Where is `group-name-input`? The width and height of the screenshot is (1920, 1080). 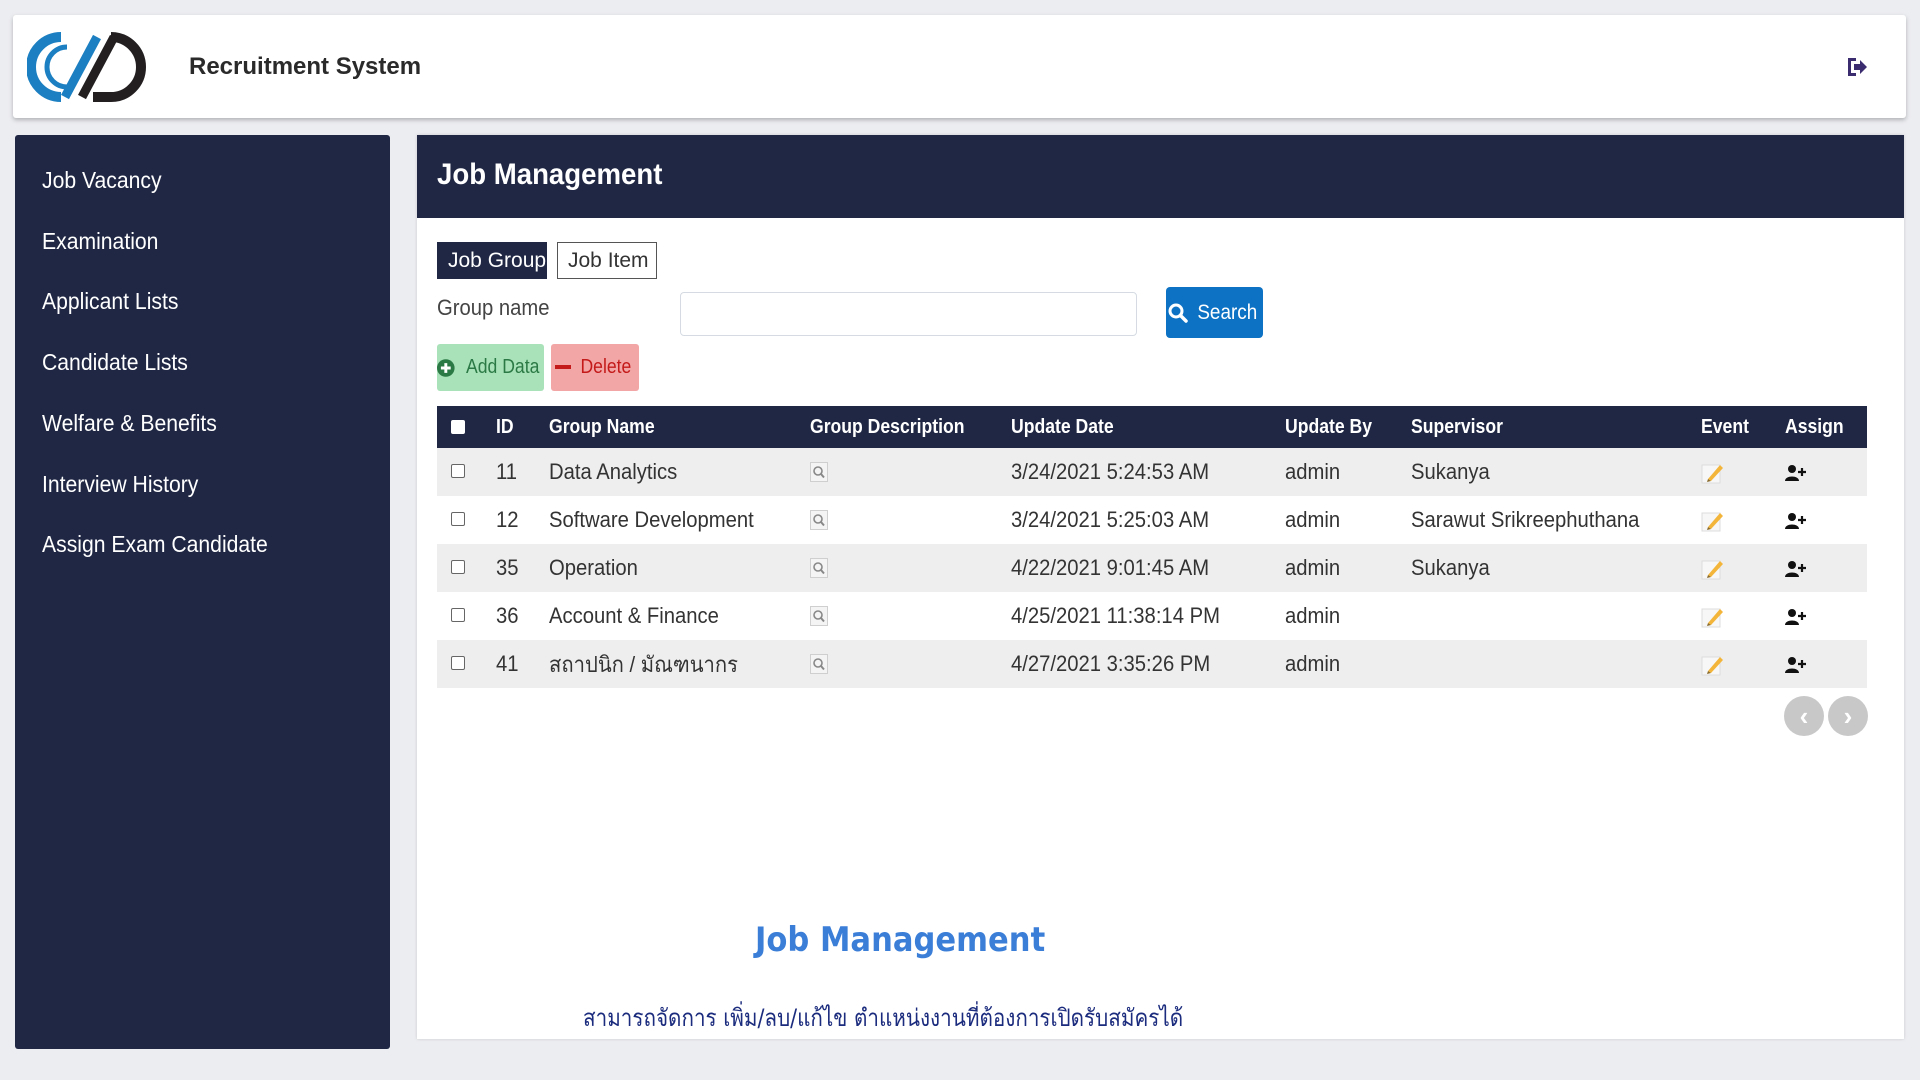
group-name-input is located at coordinates (908, 314).